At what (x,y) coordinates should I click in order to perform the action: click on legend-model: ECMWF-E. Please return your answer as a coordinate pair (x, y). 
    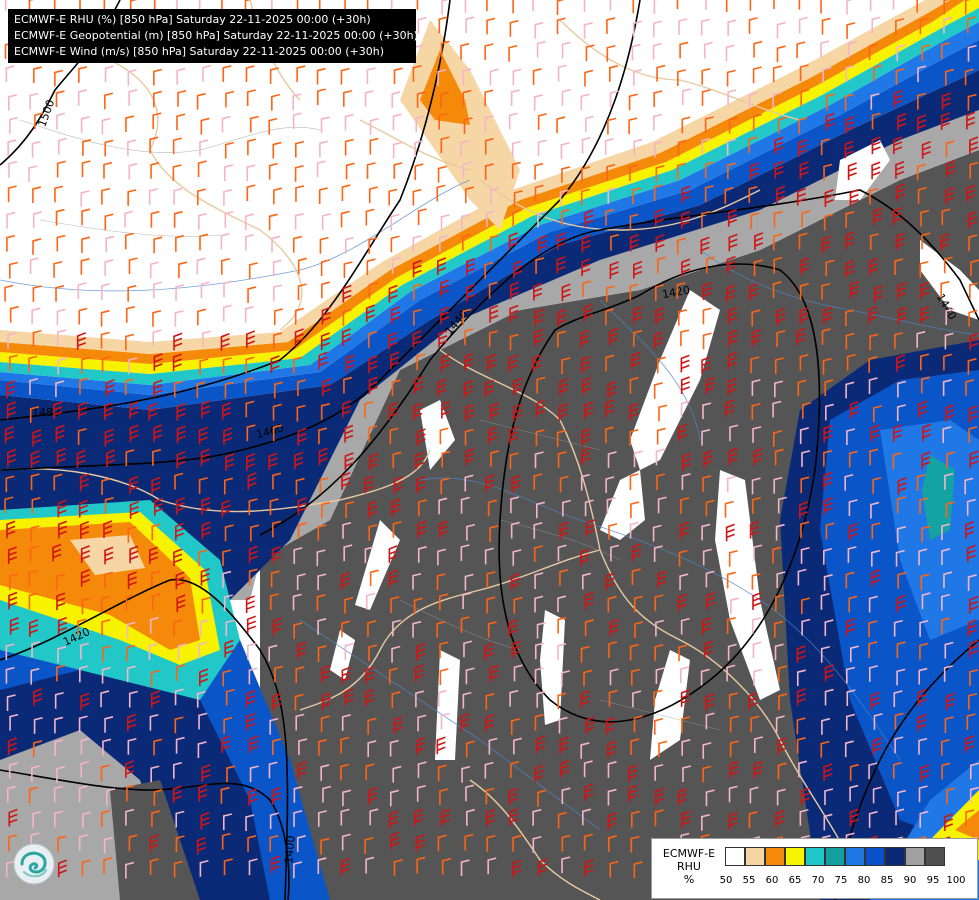
    Looking at the image, I should click on (689, 853).